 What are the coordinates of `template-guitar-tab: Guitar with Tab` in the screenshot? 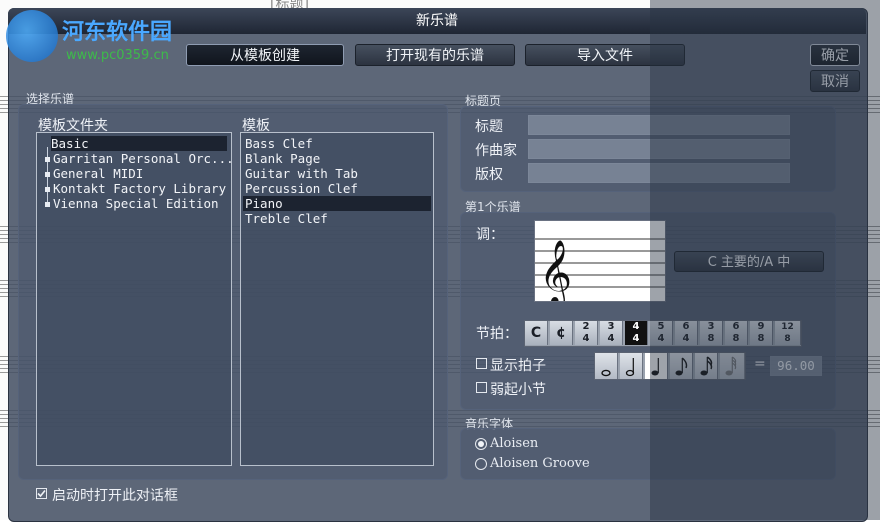 It's located at (301, 173).